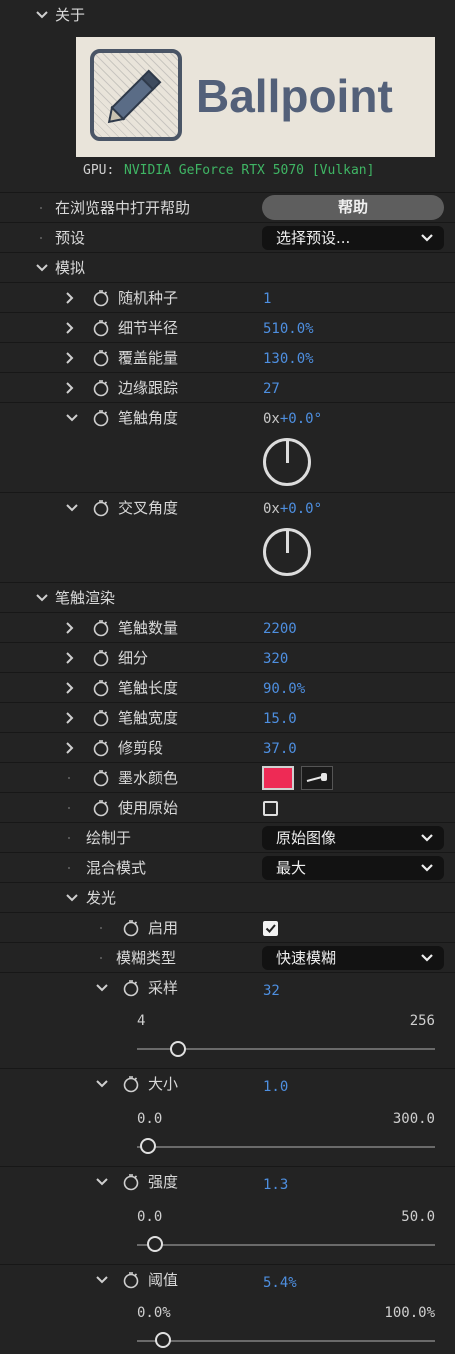 The height and width of the screenshot is (1354, 455). I want to click on stroke-length-value: 90.0%, so click(284, 689).